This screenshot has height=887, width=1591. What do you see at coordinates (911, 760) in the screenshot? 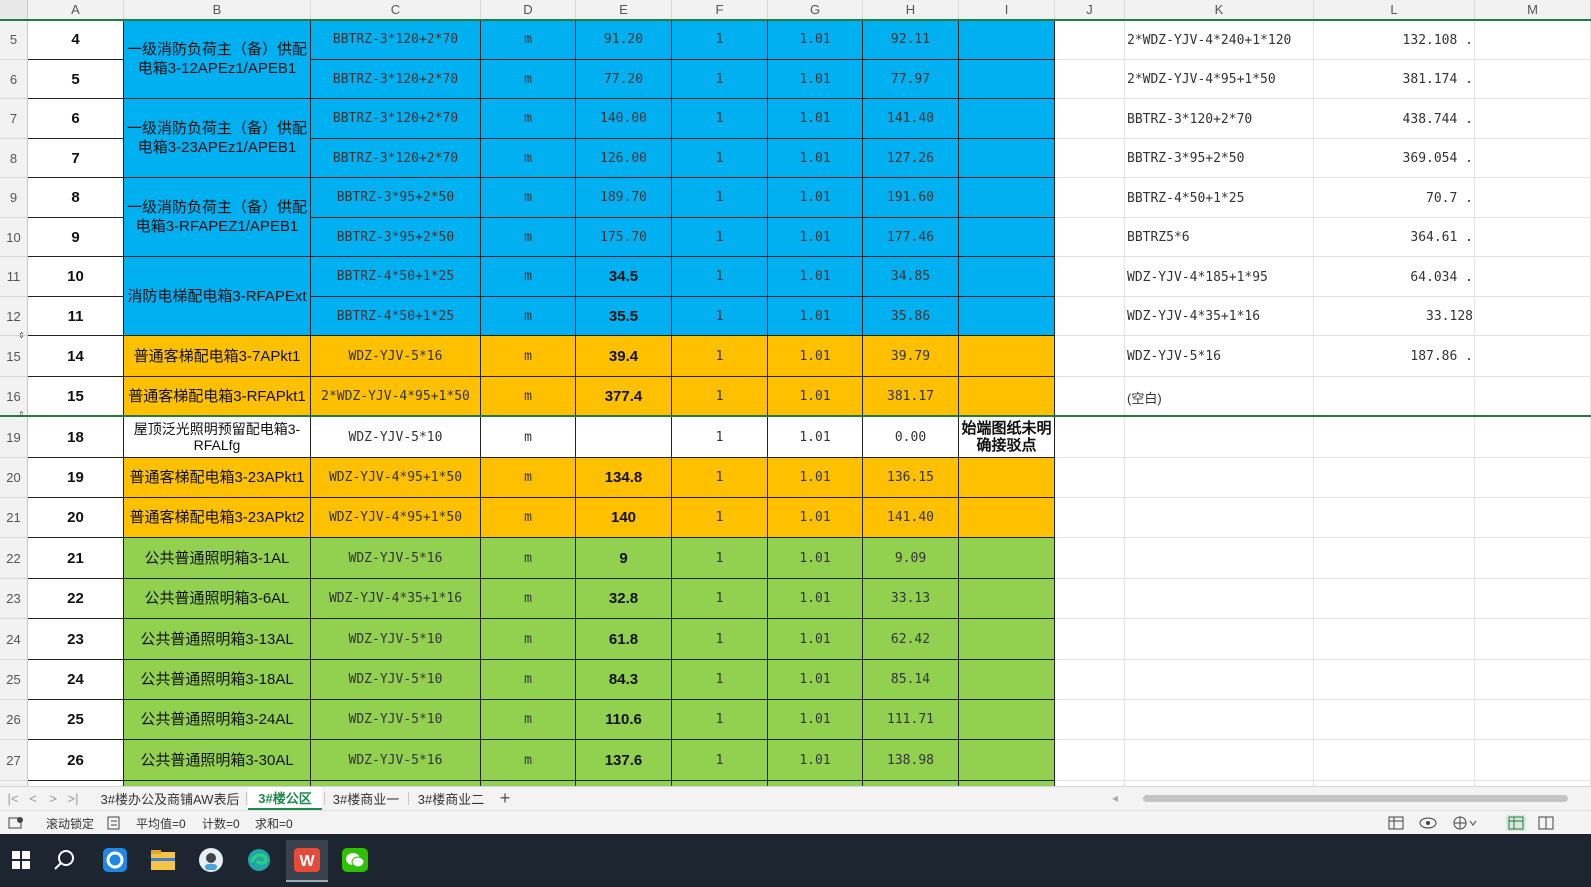
I see `total-length: 138.98` at bounding box center [911, 760].